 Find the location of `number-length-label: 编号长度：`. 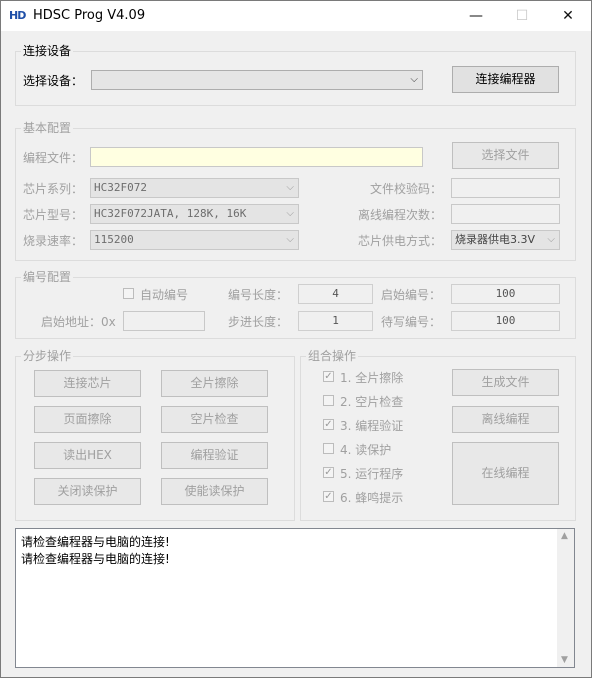

number-length-label: 编号长度： is located at coordinates (258, 295).